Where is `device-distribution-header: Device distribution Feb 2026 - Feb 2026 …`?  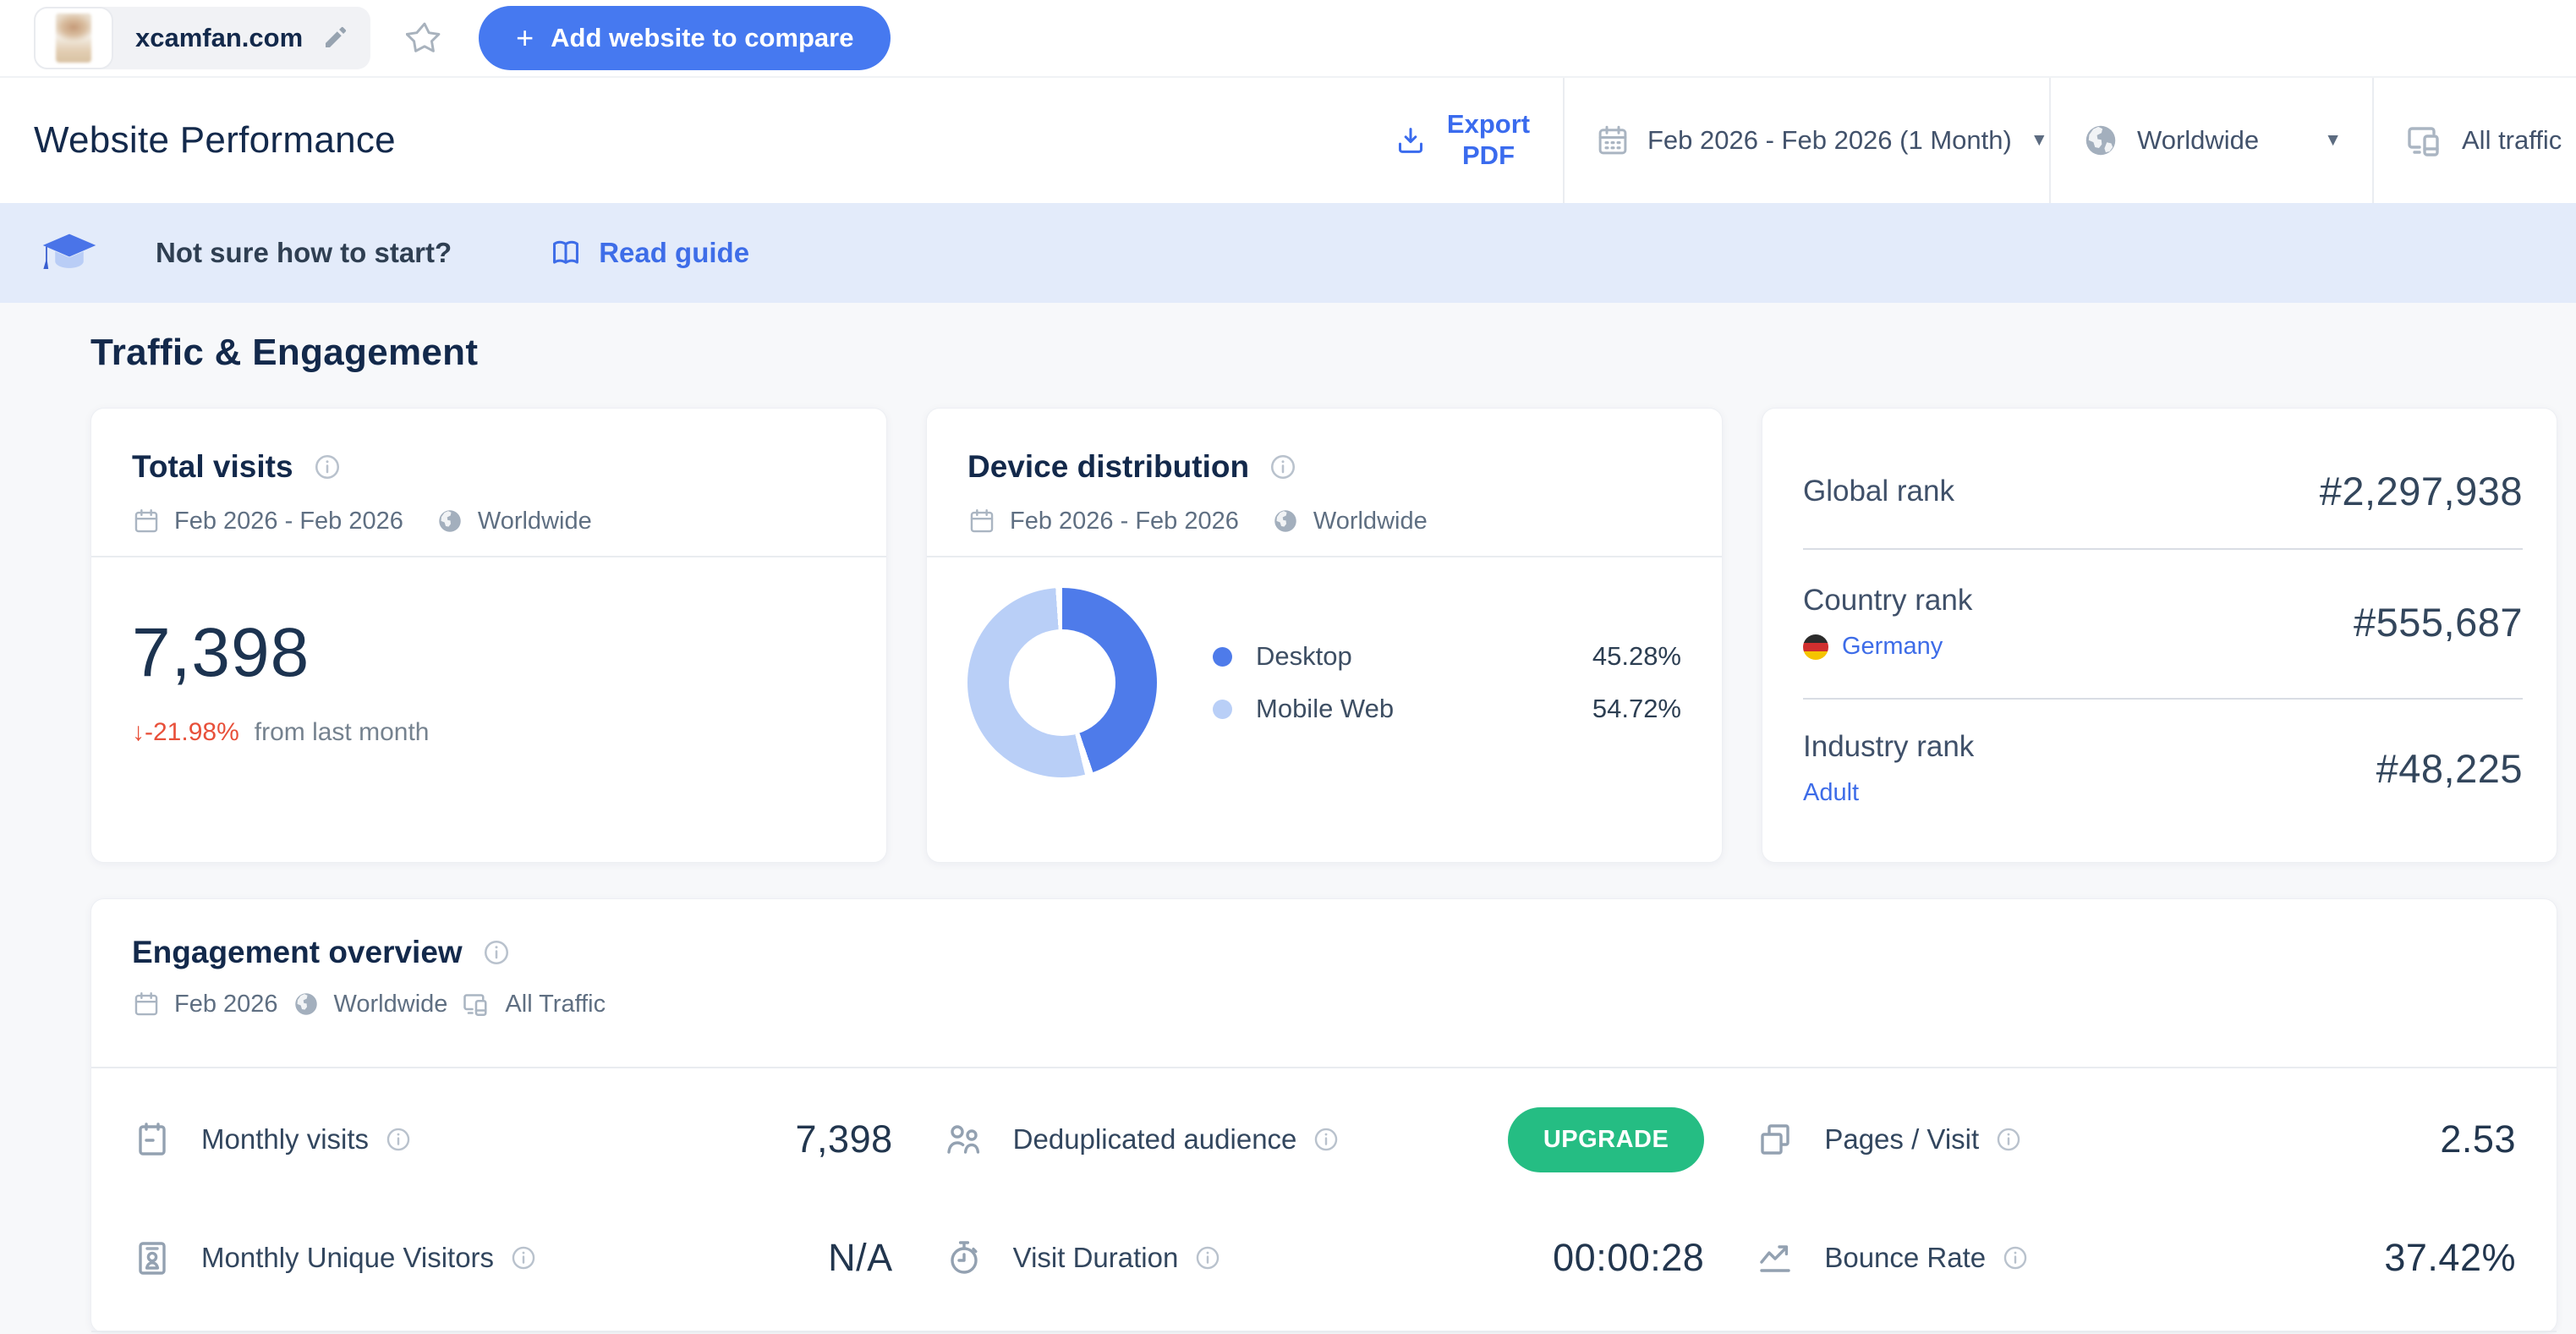
device-distribution-header: Device distribution Feb 2026 - Feb 2026 … is located at coordinates (1324, 482).